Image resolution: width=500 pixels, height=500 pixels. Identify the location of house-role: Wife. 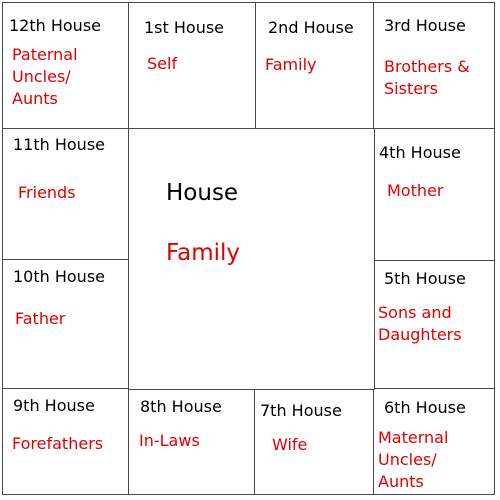
(289, 445).